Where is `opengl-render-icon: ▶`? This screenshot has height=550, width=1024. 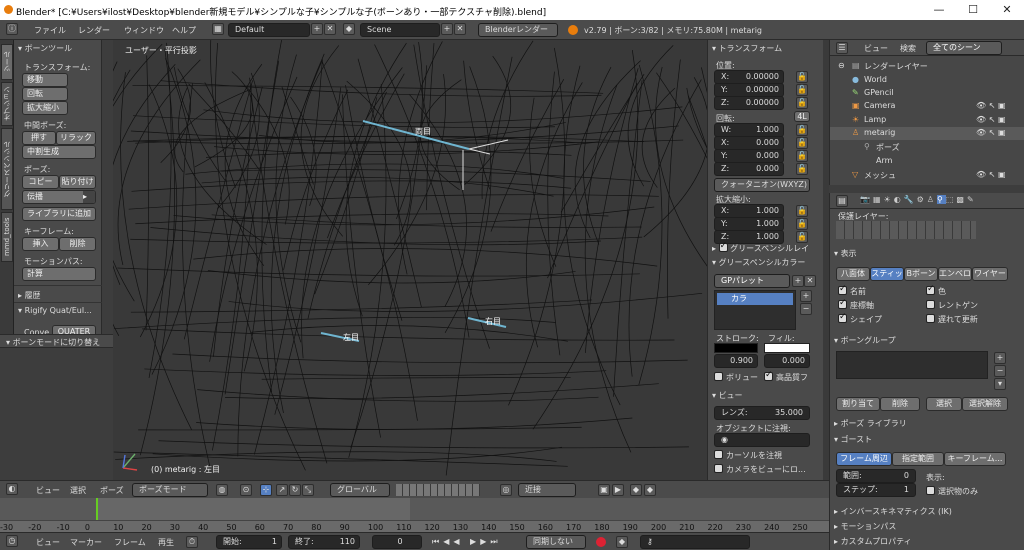
opengl-render-icon: ▶ is located at coordinates (618, 490).